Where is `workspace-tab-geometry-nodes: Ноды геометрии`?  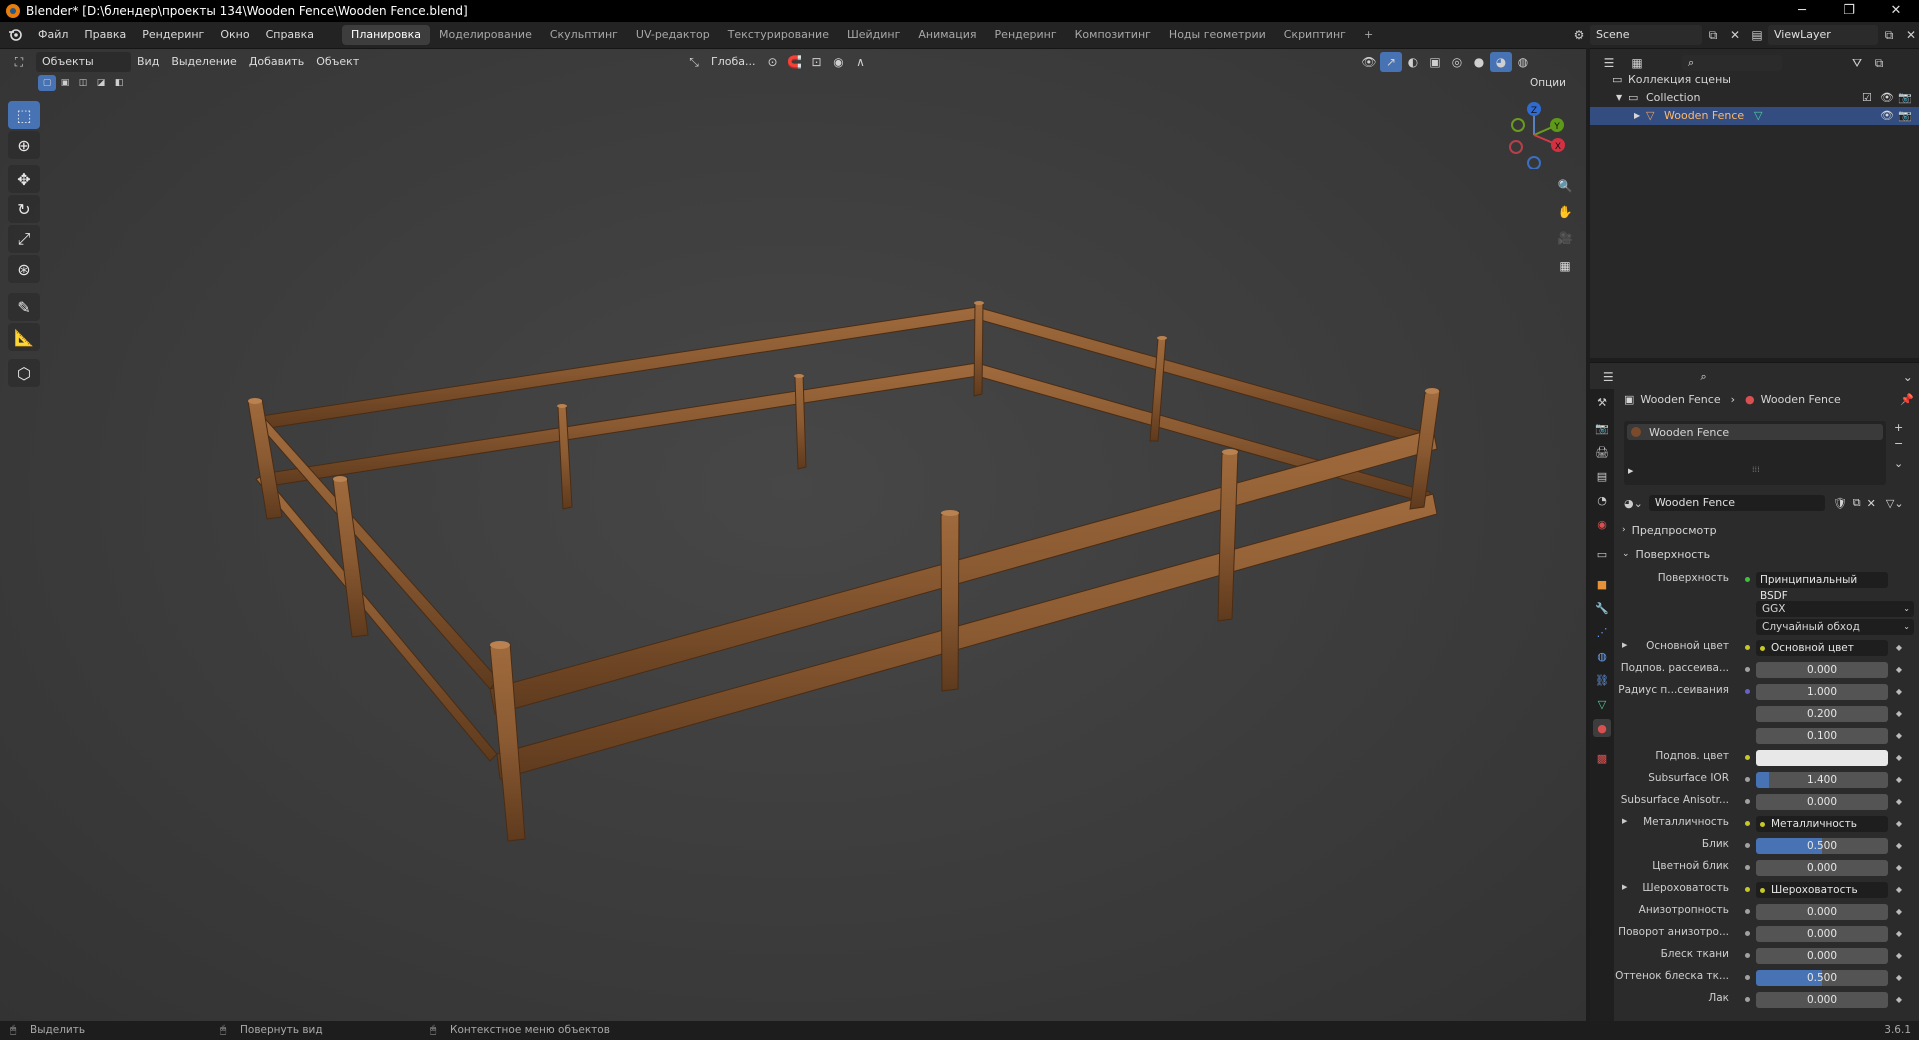 workspace-tab-geometry-nodes: Ноды геометрии is located at coordinates (1217, 35).